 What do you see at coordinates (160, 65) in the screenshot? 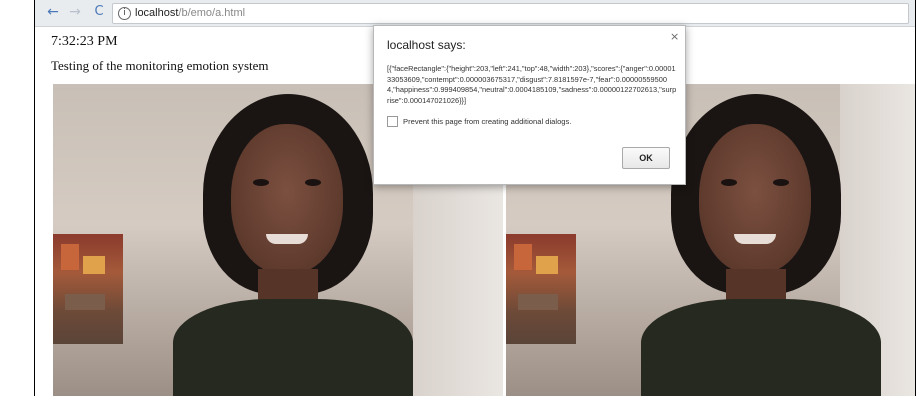
I see `page-subtitle: Testing of the monitoring emotion system` at bounding box center [160, 65].